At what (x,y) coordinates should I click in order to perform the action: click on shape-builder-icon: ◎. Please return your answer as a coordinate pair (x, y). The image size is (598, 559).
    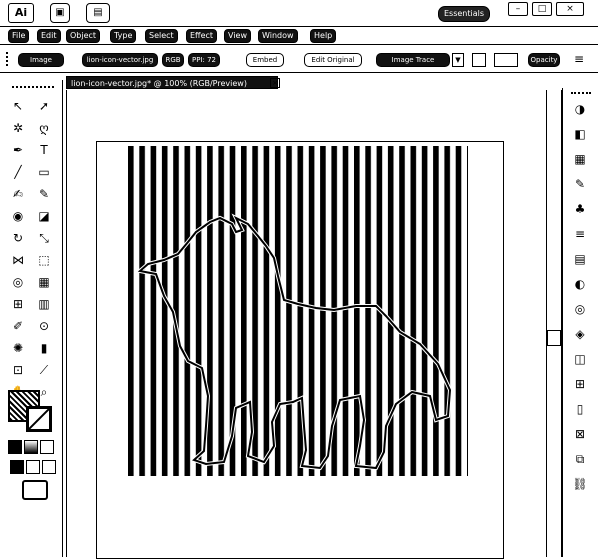
    Looking at the image, I should click on (18, 282).